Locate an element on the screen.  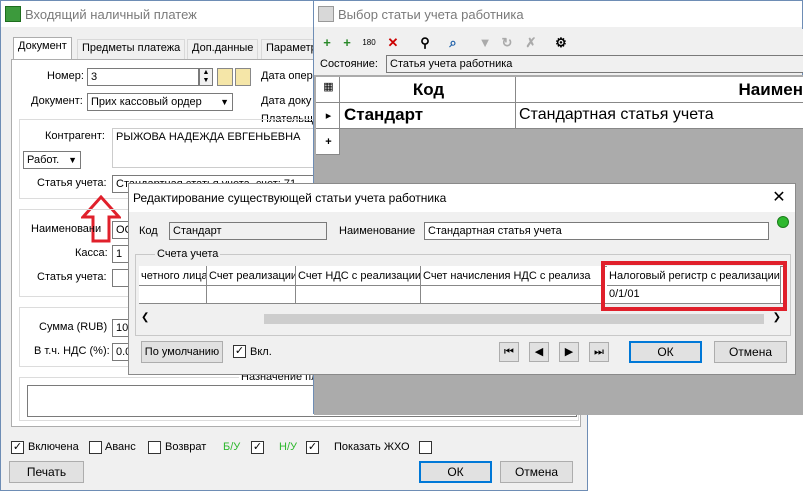
tools-icon: ⚙ is located at coordinates (561, 43).